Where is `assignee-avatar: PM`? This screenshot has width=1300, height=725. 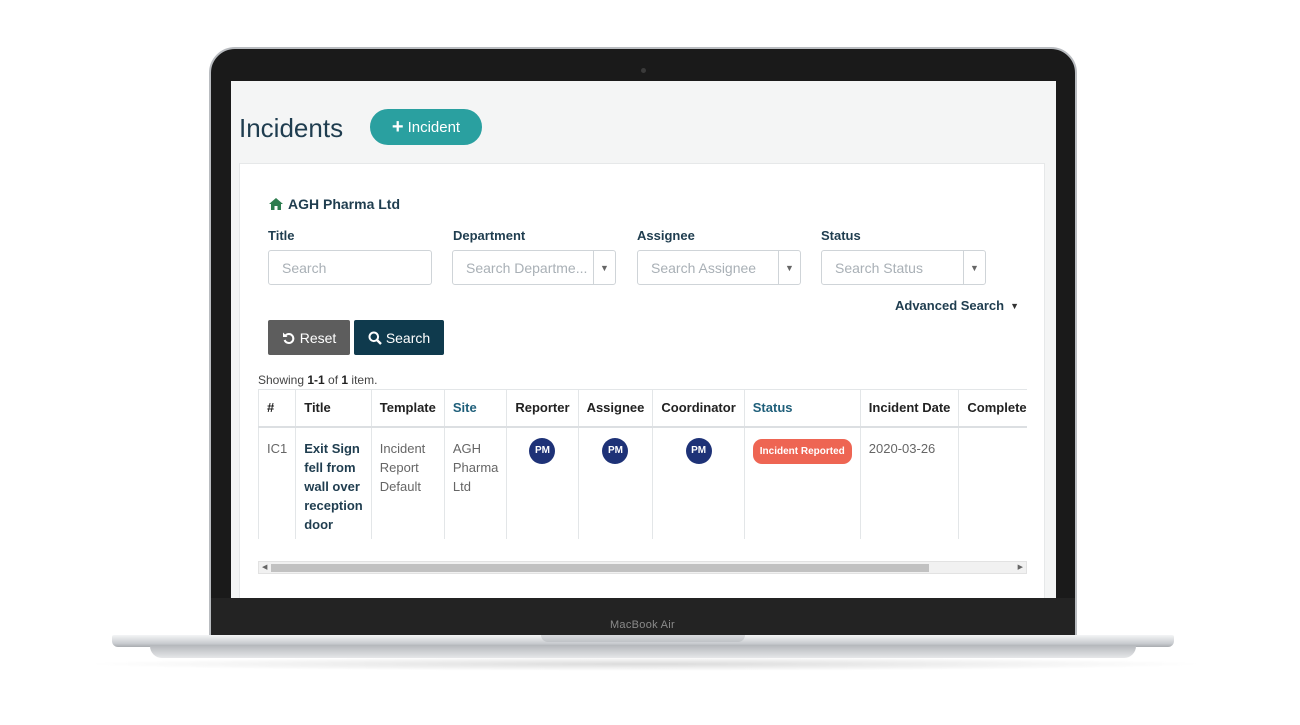
assignee-avatar: PM is located at coordinates (615, 450).